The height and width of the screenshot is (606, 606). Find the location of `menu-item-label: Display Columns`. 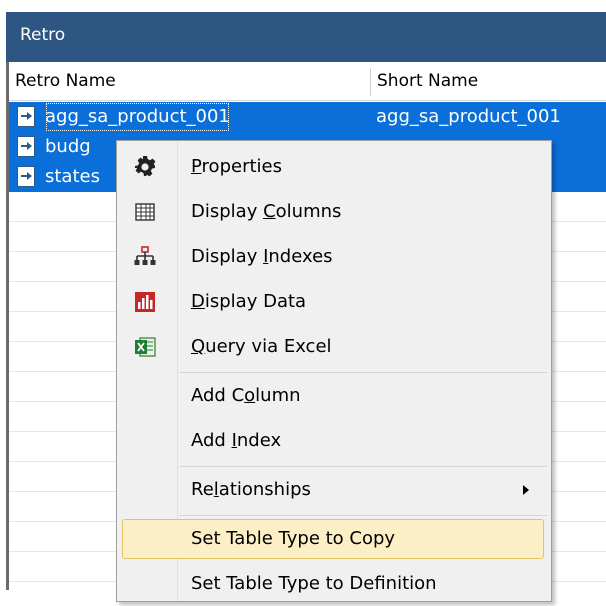

menu-item-label: Display Columns is located at coordinates (266, 211).